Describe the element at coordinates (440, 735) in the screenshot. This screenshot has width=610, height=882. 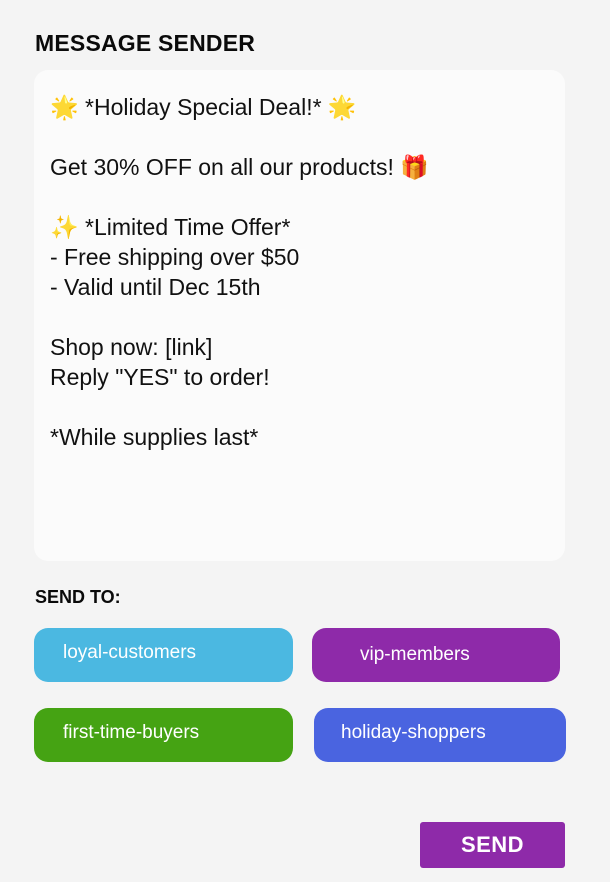
I see `recipient-chip-holiday-shoppers: holiday-shoppers` at that location.